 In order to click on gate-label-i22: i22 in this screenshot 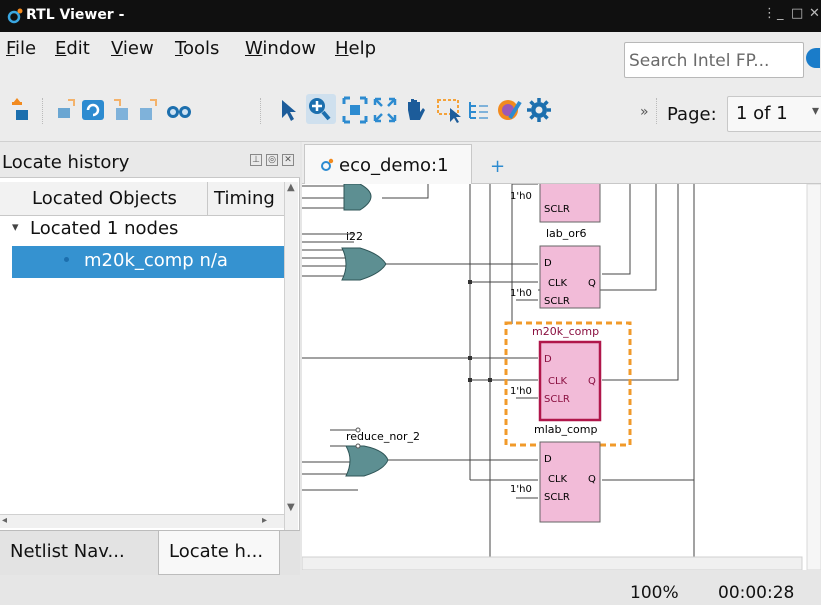, I will do `click(354, 236)`.